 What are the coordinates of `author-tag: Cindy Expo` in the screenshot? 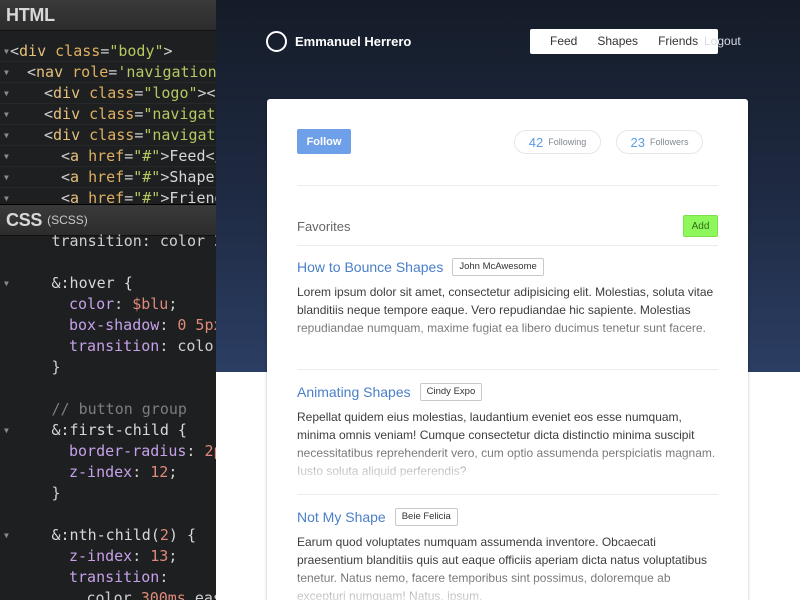 It's located at (451, 391).